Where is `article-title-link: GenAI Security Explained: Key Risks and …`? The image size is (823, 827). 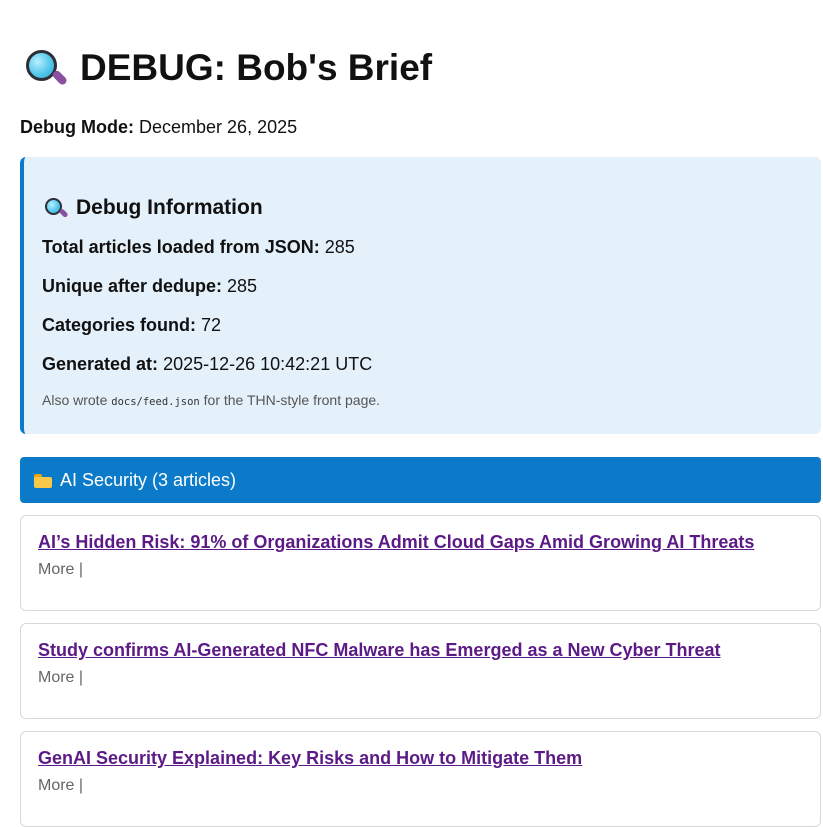
article-title-link: GenAI Security Explained: Key Risks and … is located at coordinates (420, 758).